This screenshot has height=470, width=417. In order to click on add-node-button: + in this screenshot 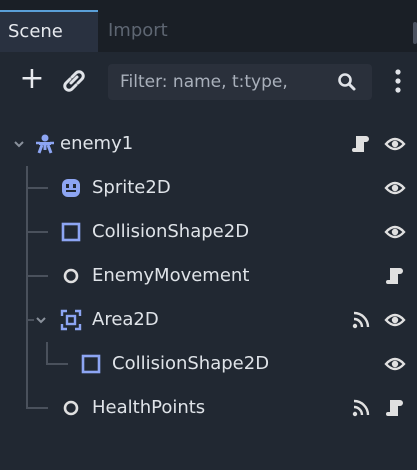, I will do `click(32, 80)`.